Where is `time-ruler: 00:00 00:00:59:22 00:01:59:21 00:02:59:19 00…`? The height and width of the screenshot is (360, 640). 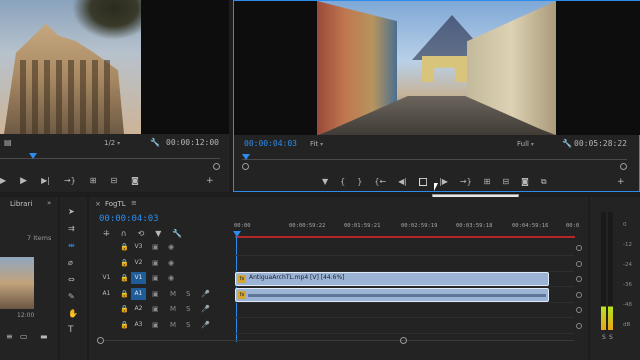 time-ruler: 00:00 00:00:59:22 00:01:59:21 00:02:59:19 00… is located at coordinates (406, 229).